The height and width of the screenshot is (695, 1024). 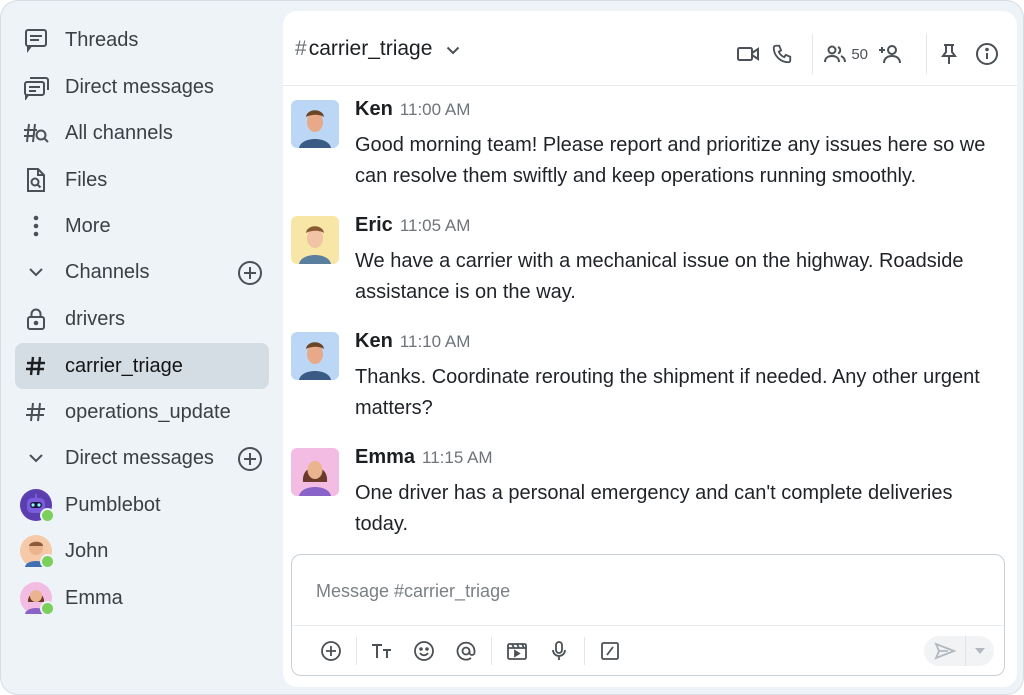 I want to click on lock-icon, so click(x=36, y=319).